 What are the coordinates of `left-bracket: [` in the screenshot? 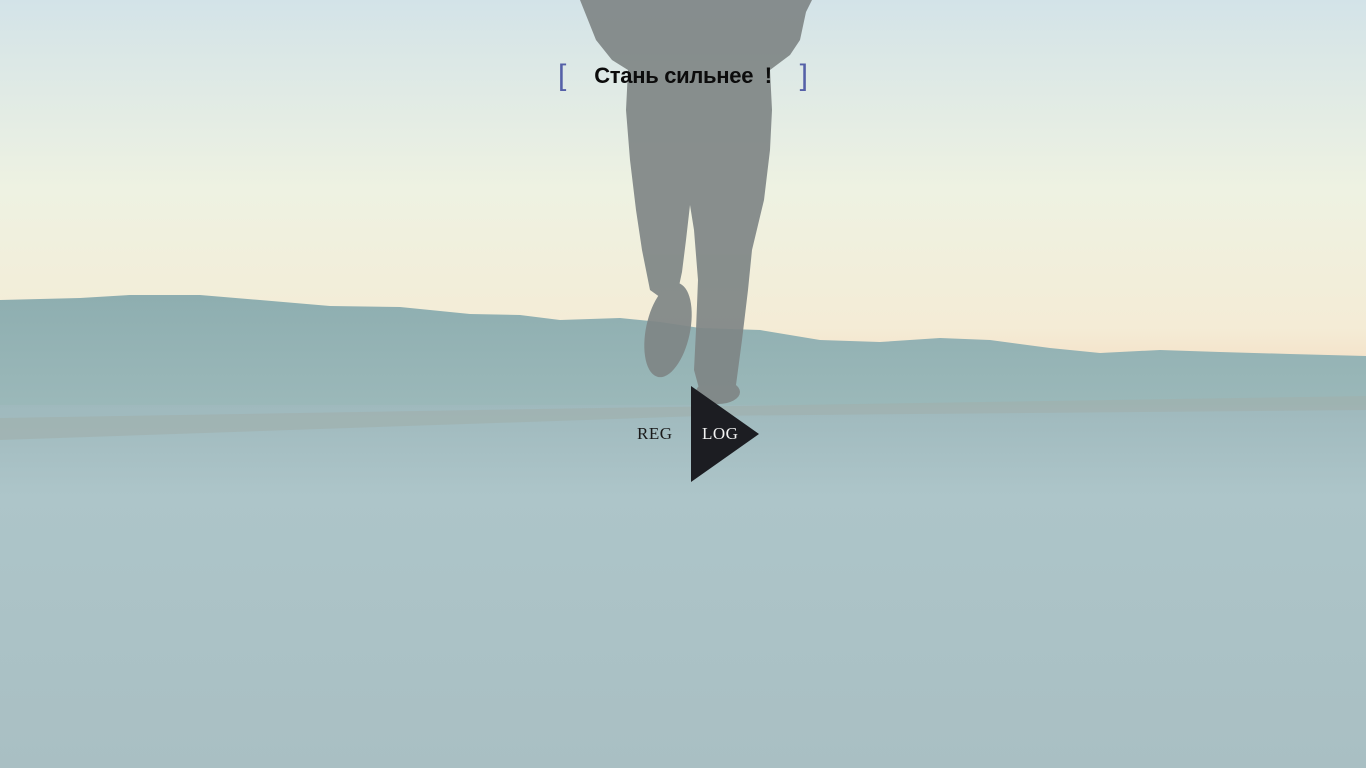 It's located at (562, 75).